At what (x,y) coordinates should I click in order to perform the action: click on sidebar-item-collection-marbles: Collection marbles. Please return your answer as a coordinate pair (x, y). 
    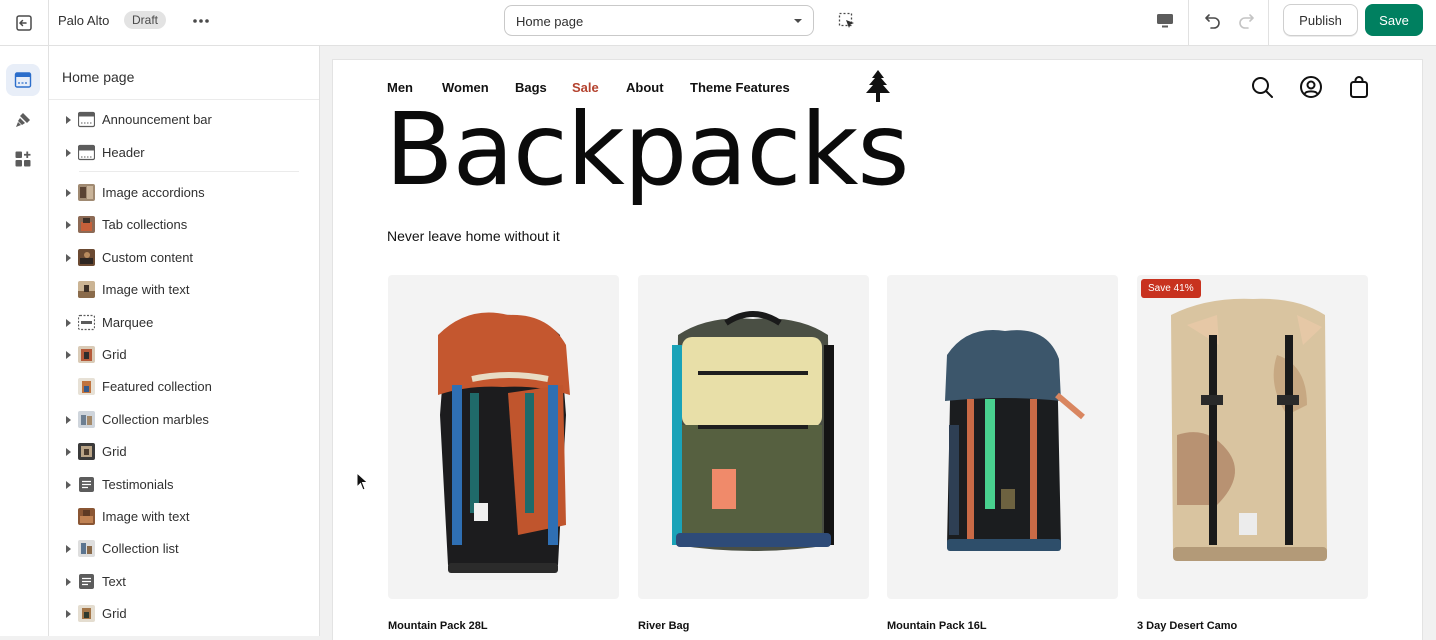
    Looking at the image, I should click on (186, 420).